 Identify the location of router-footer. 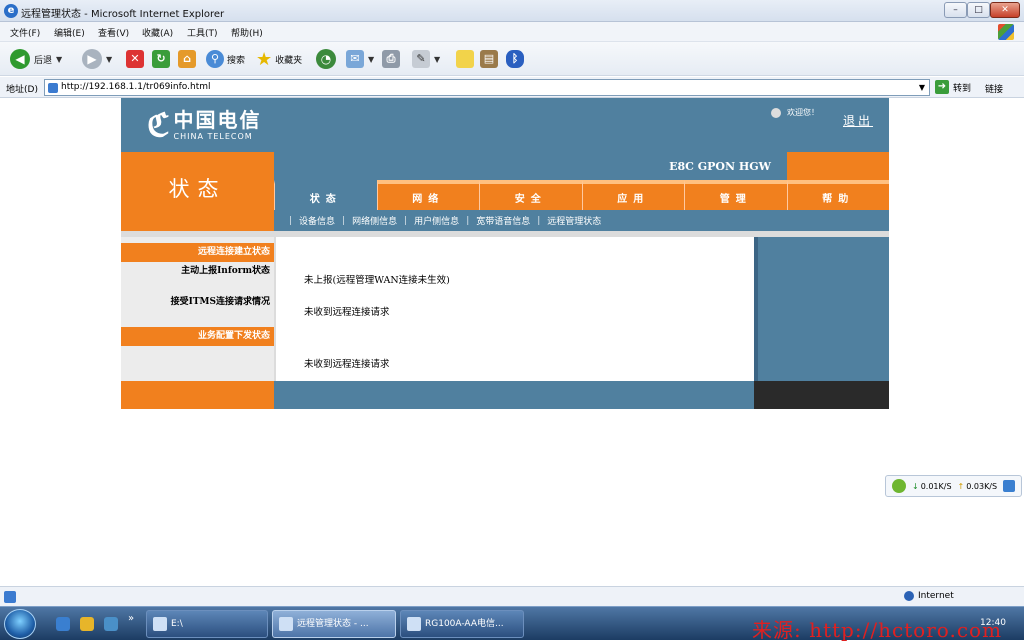
(505, 395).